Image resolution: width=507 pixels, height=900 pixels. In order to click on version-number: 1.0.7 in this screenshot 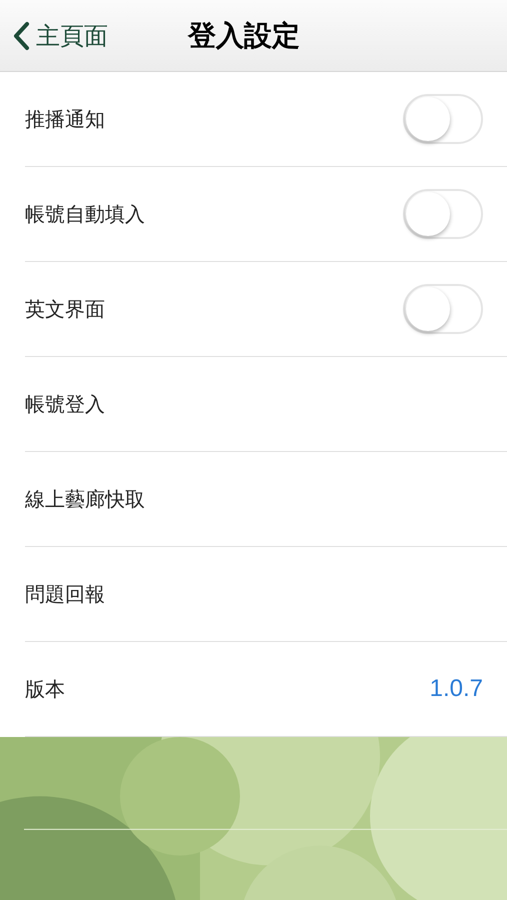, I will do `click(456, 689)`.